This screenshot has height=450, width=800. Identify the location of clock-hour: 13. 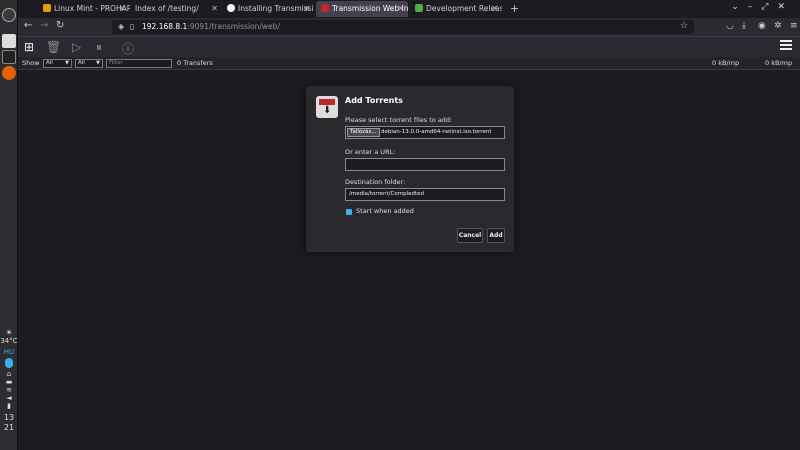
(9, 417).